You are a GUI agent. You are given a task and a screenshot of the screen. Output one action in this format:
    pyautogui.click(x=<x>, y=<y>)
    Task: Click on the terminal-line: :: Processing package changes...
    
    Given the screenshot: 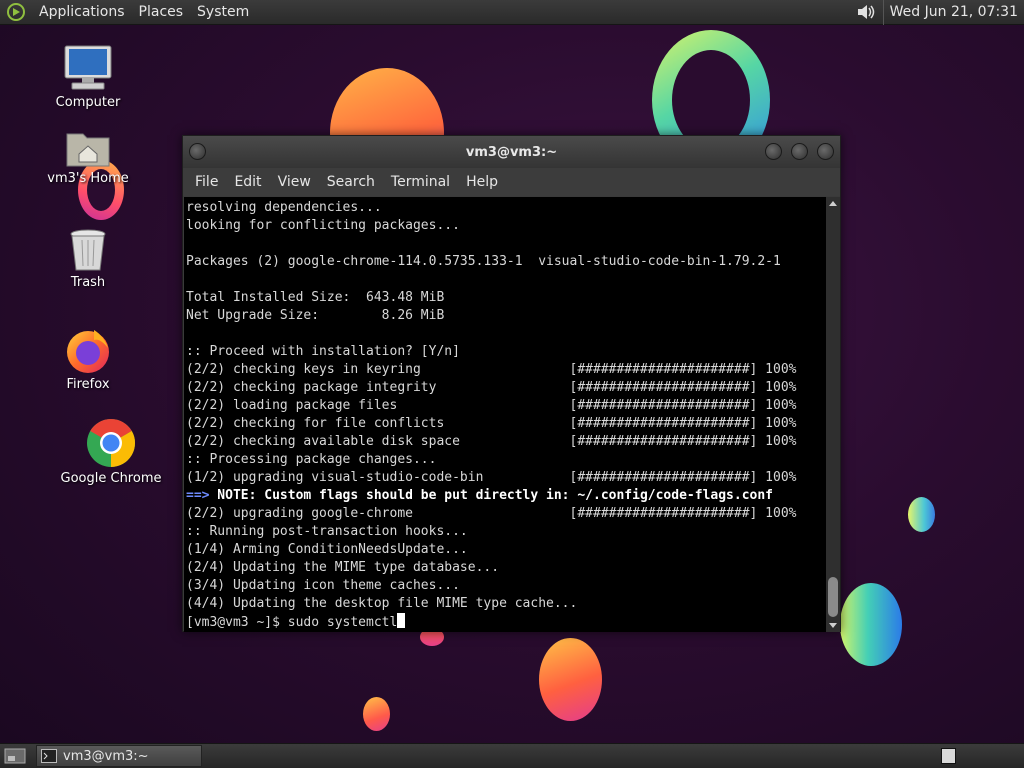 What is the action you would take?
    pyautogui.click(x=311, y=459)
    